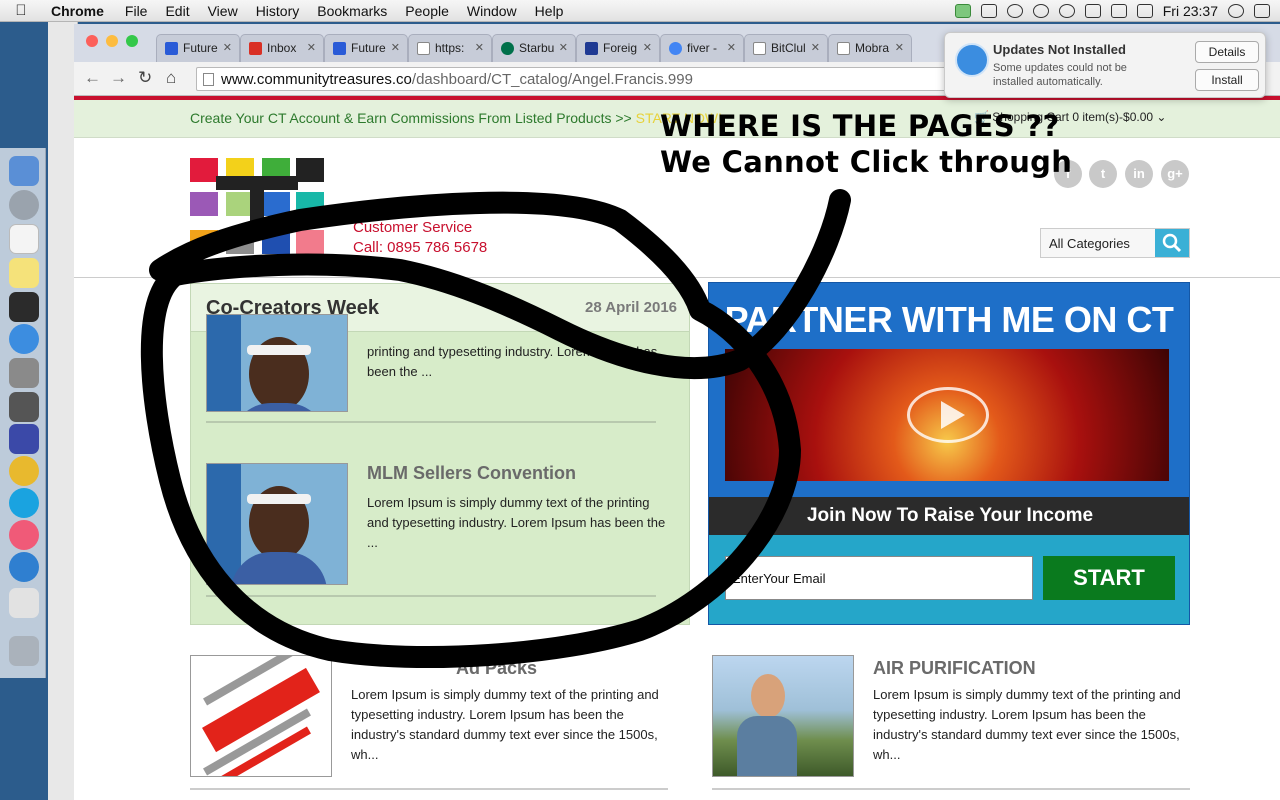 Image resolution: width=1280 pixels, height=800 pixels. What do you see at coordinates (208, 79) in the screenshot?
I see `page-info-icon` at bounding box center [208, 79].